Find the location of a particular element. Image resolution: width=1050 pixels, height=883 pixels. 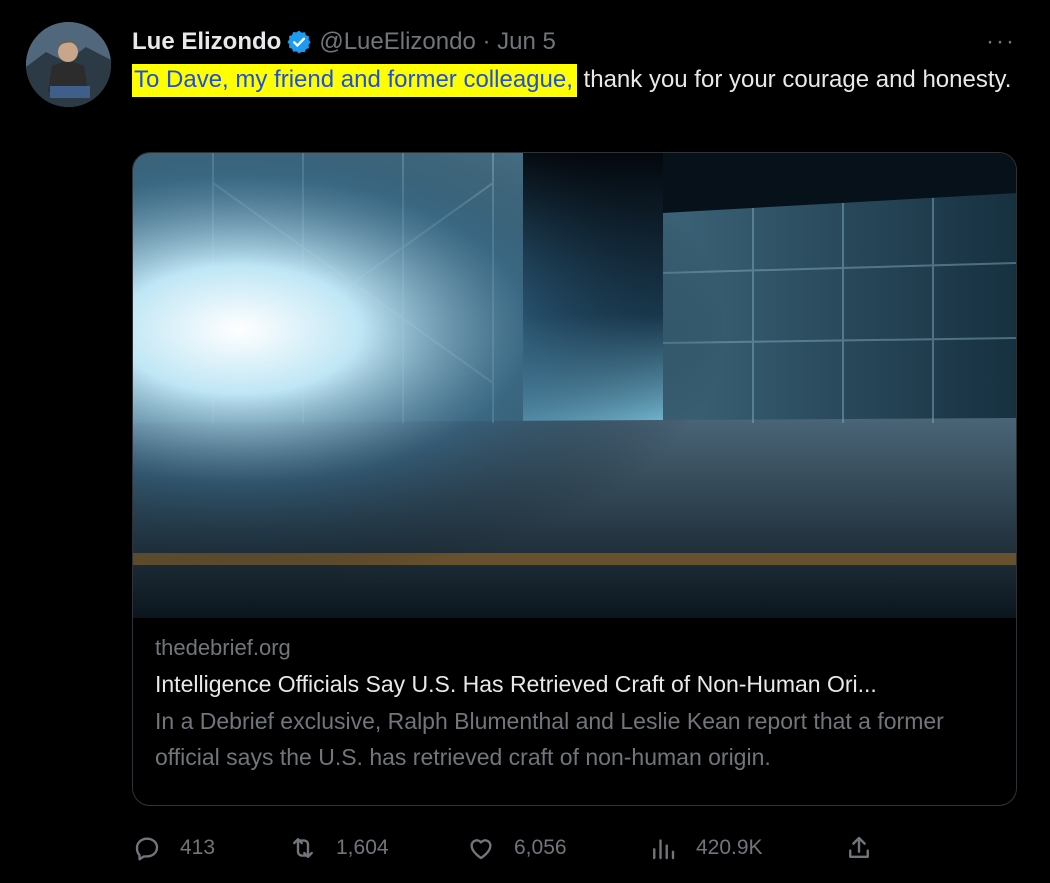

views-chart-icon is located at coordinates (664, 849).